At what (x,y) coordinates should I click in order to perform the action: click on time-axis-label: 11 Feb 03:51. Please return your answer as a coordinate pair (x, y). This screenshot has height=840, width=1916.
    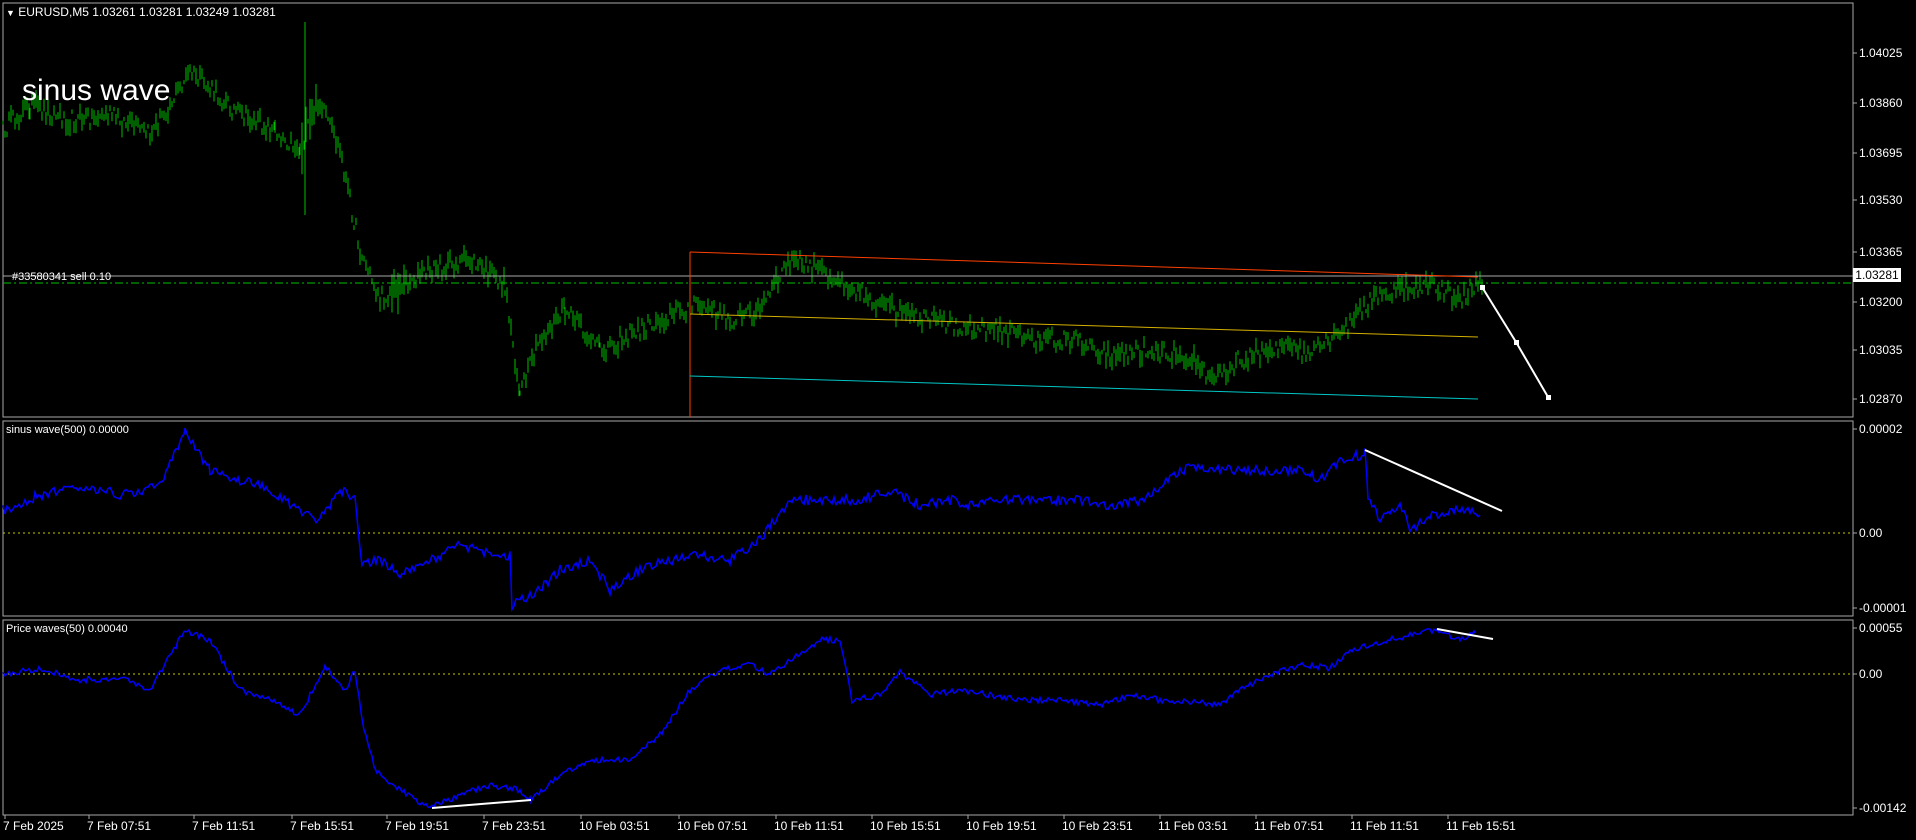
    Looking at the image, I should click on (1193, 826).